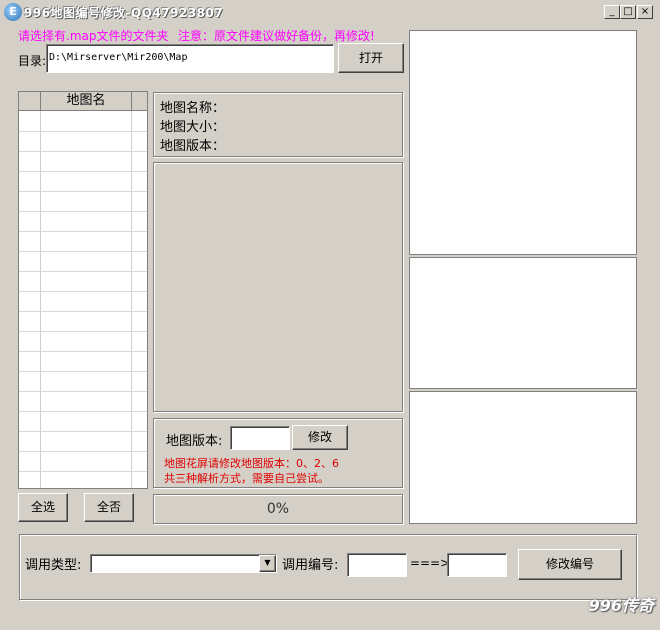 This screenshot has width=660, height=630. Describe the element at coordinates (628, 12) in the screenshot. I see `maximize-button: □` at that location.